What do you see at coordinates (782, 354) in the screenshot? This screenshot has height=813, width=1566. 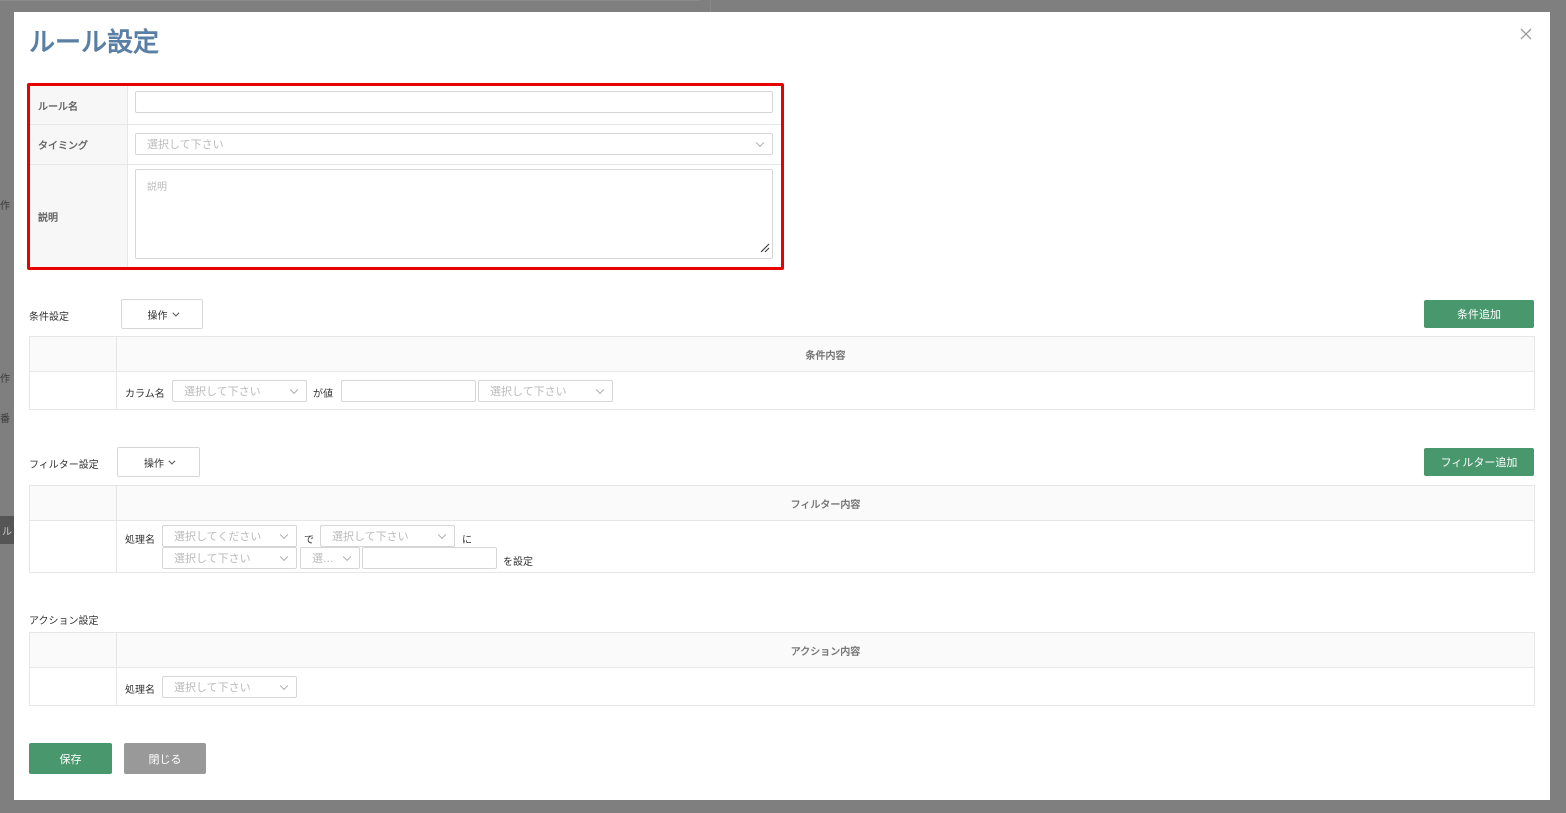 I see `condition-table-header: 条件内容` at bounding box center [782, 354].